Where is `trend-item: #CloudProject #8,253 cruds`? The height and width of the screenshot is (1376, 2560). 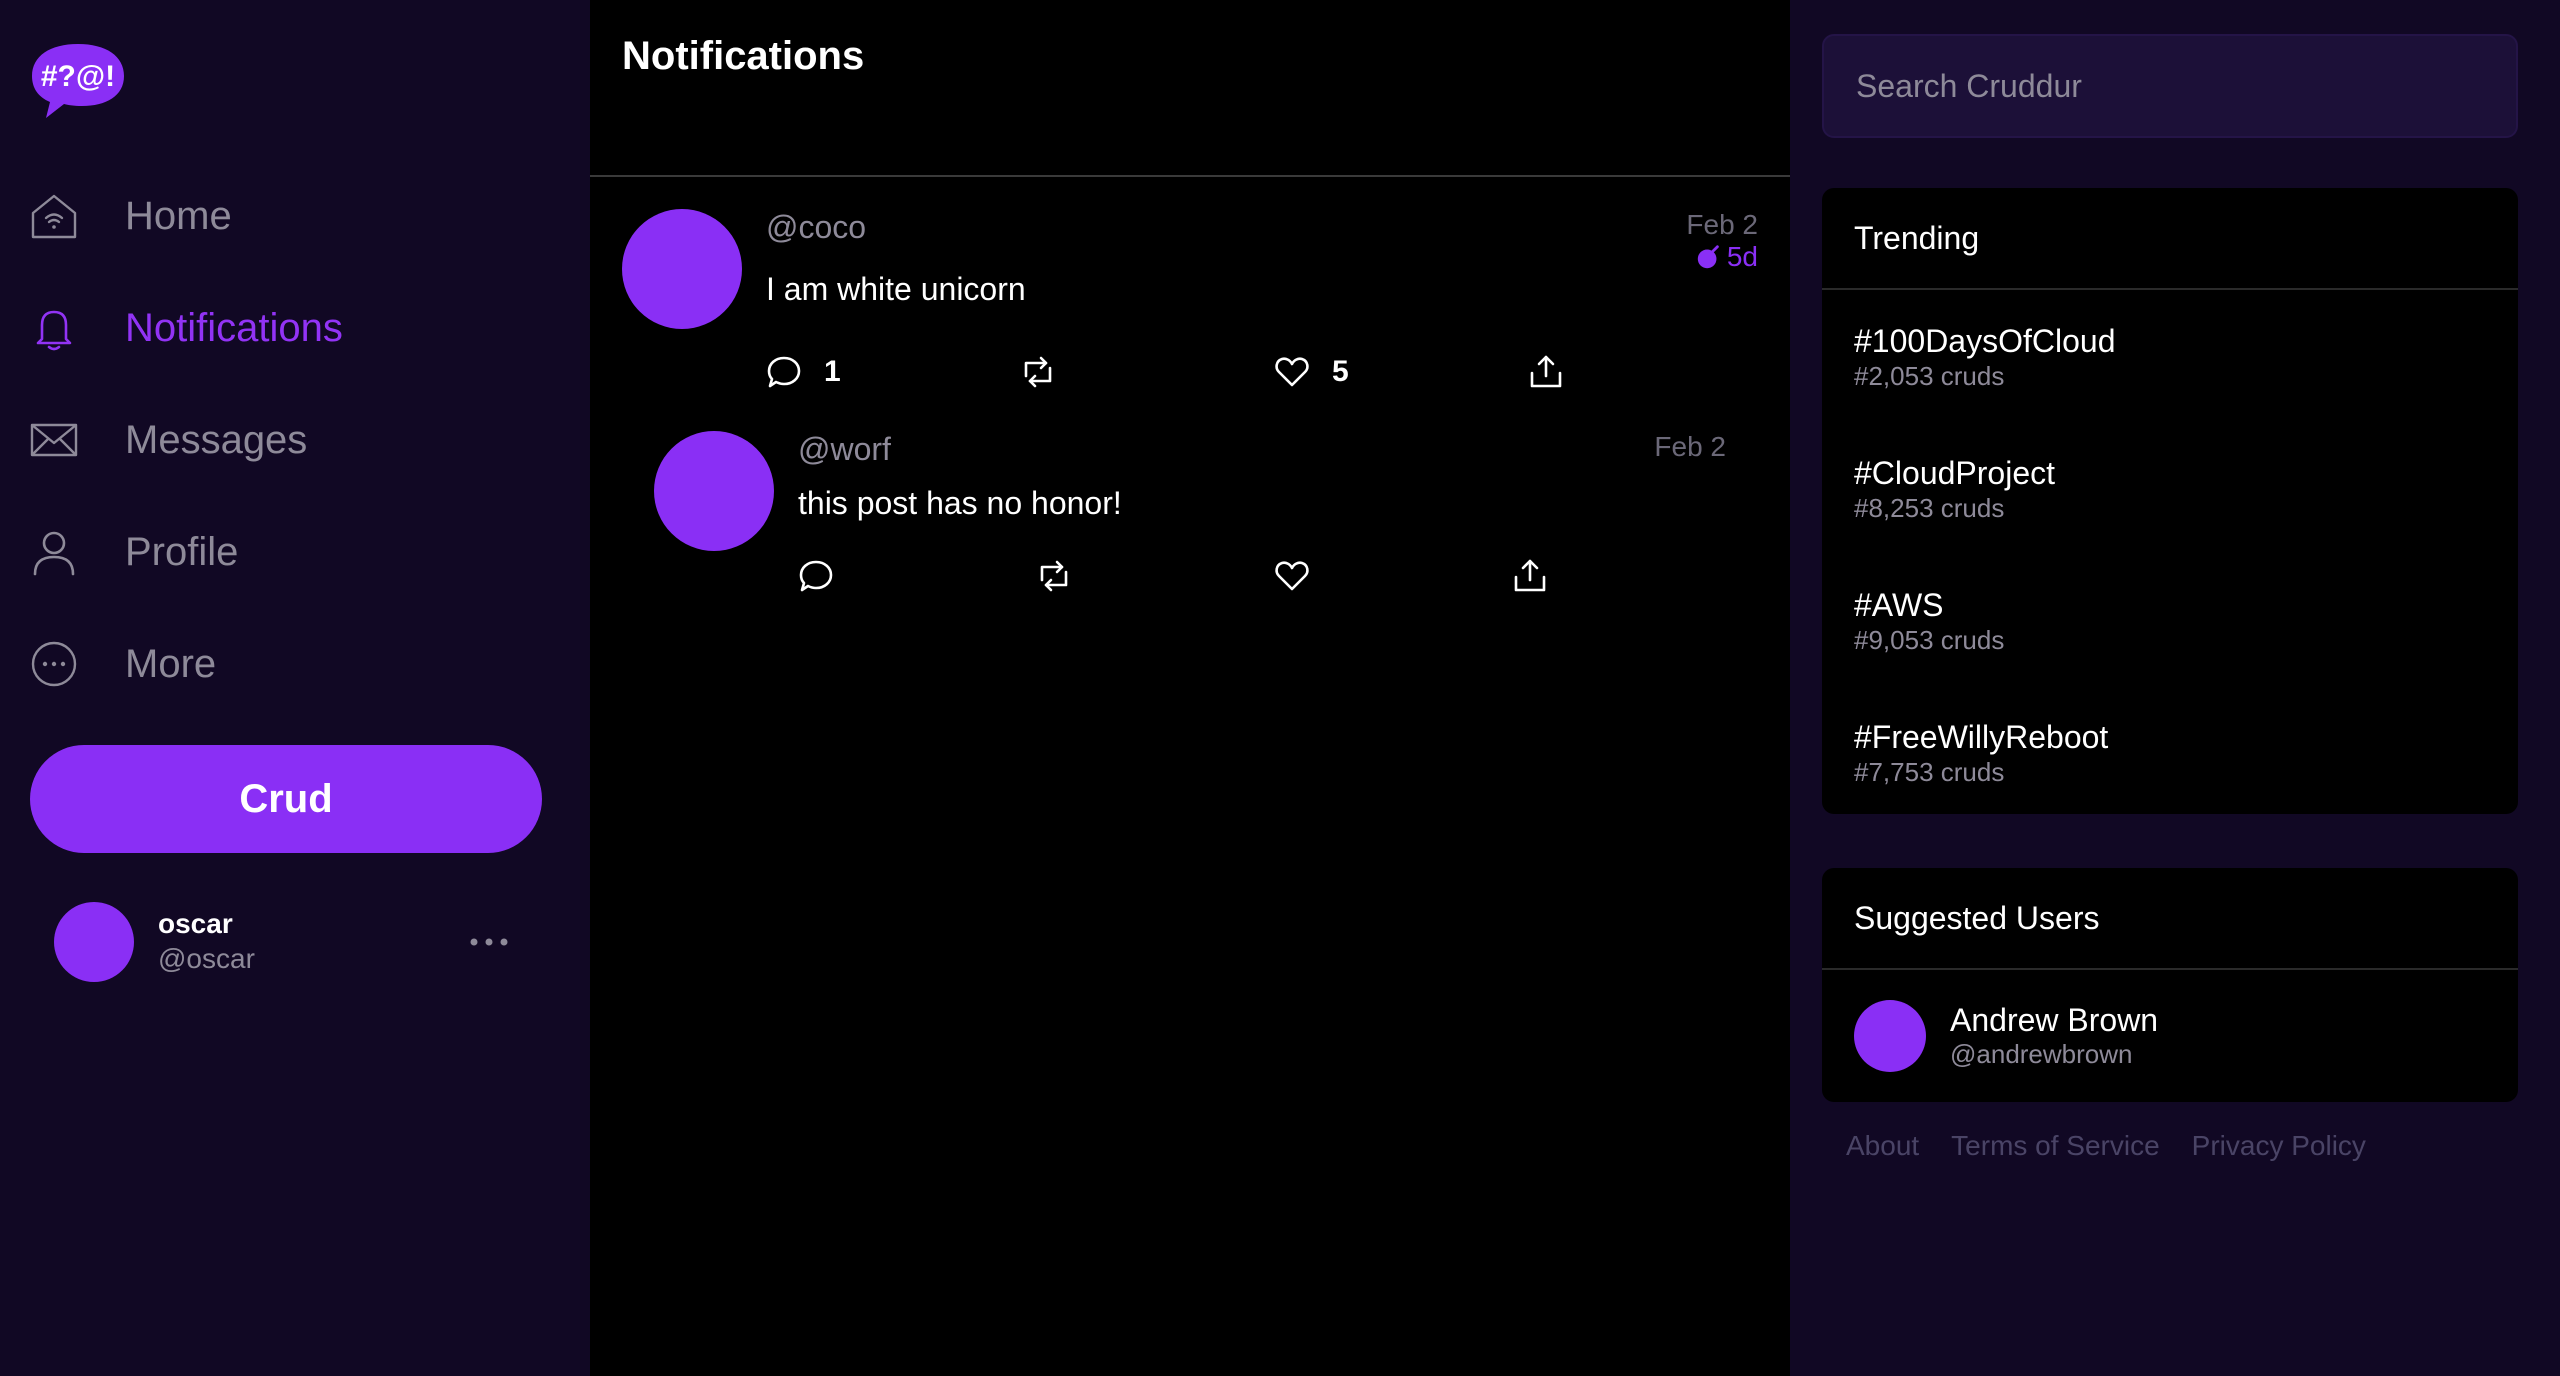 trend-item: #CloudProject #8,253 cruds is located at coordinates (2170, 488).